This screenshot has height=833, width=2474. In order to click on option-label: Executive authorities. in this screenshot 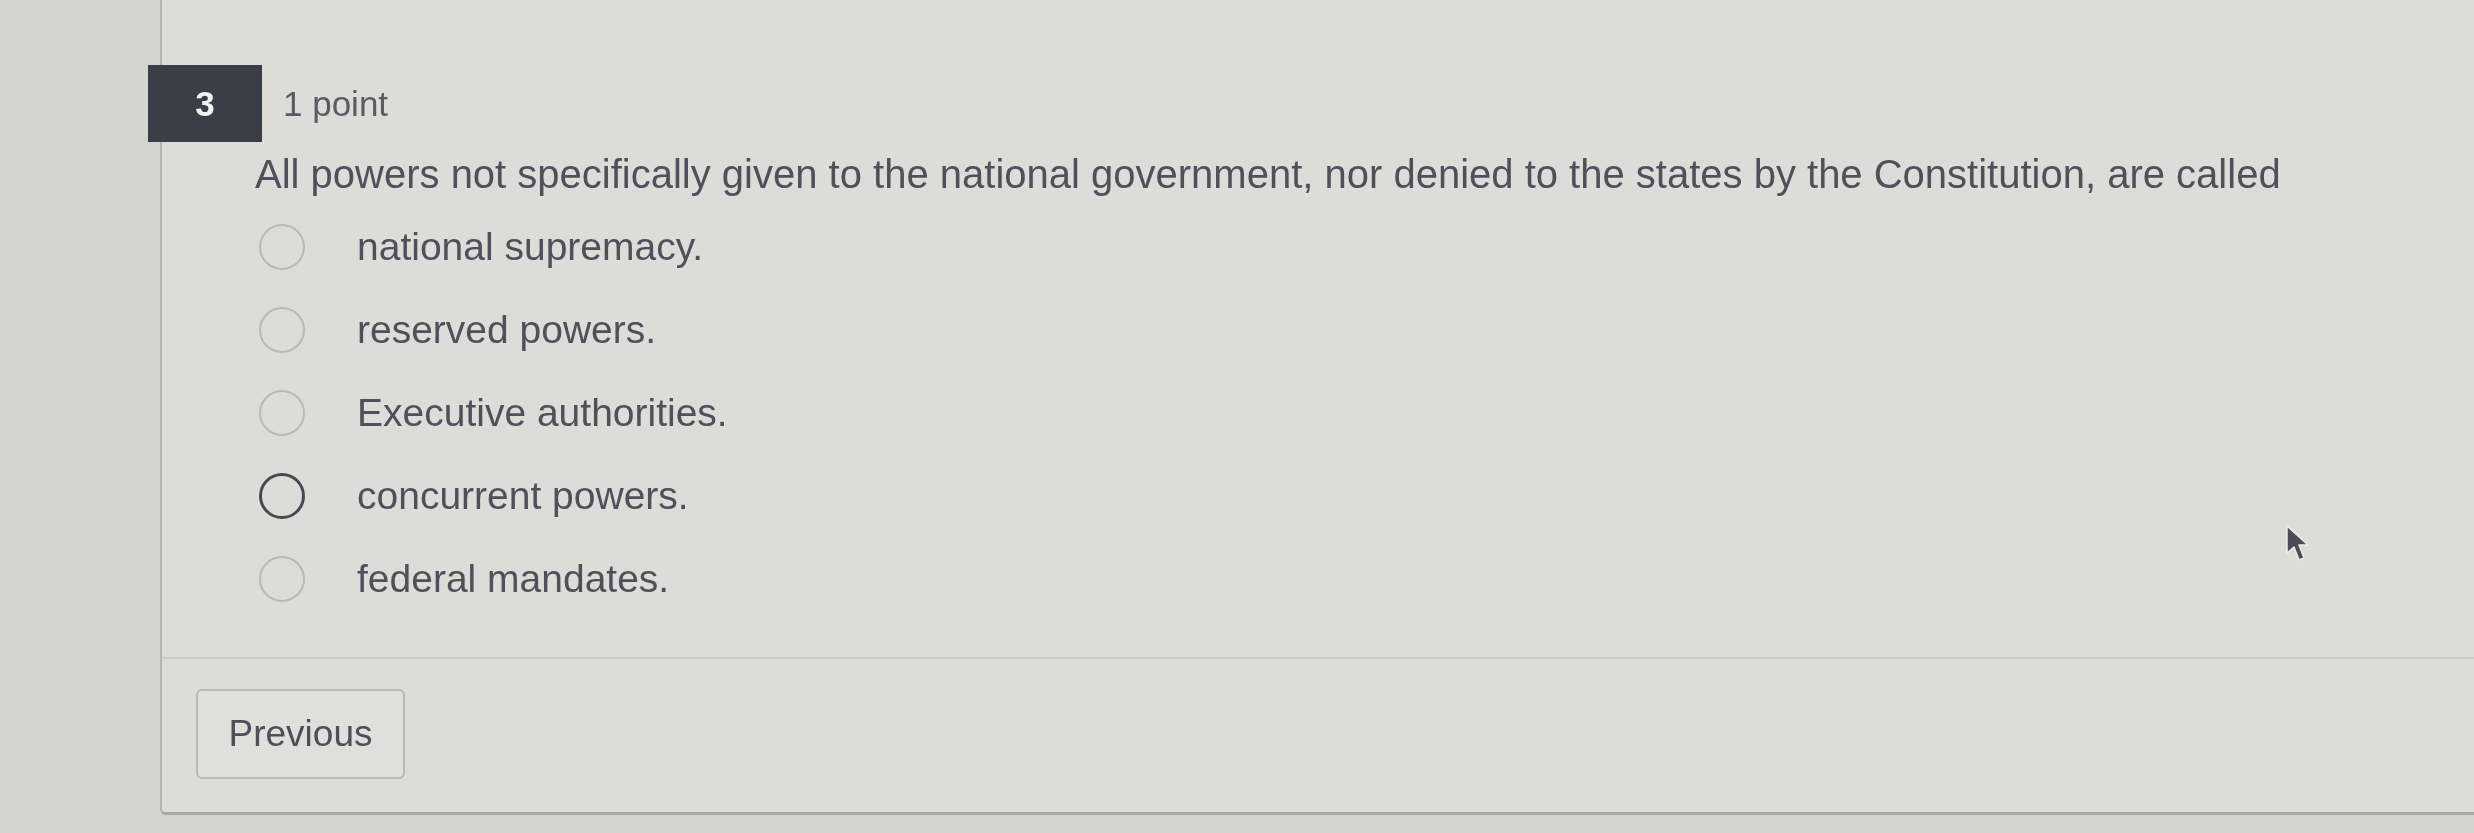, I will do `click(542, 412)`.